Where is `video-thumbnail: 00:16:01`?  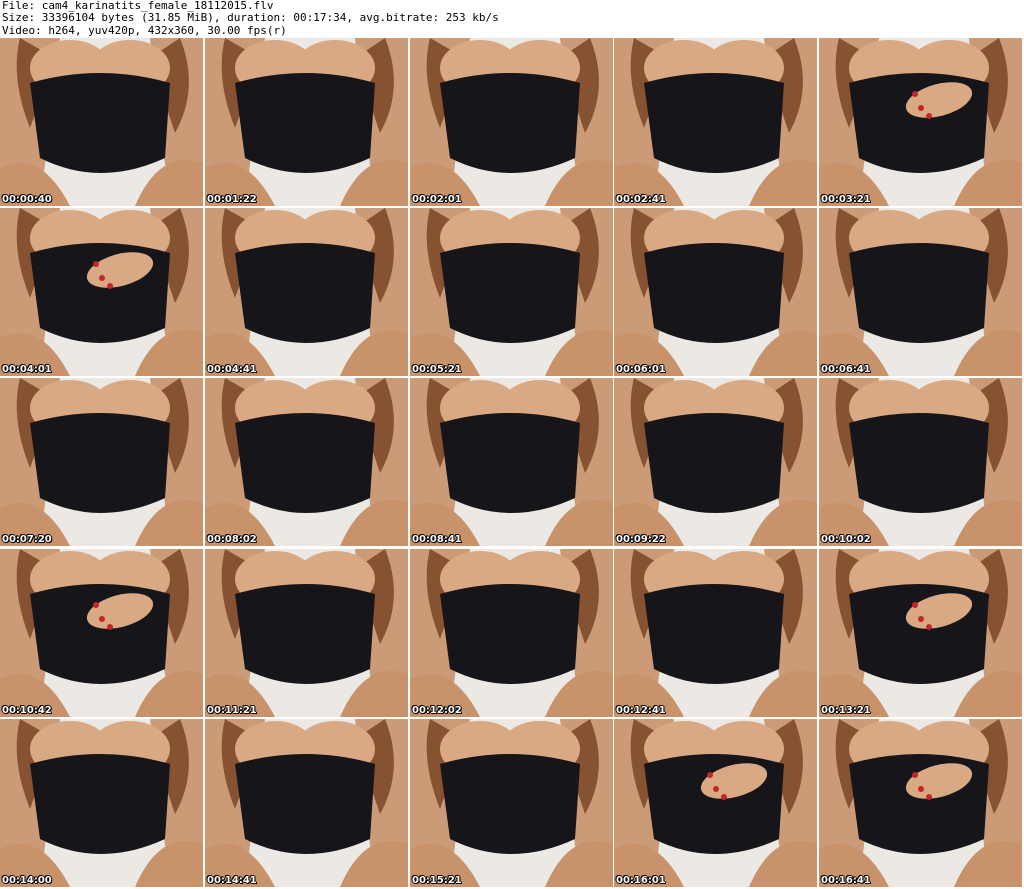
video-thumbnail: 00:16:01 is located at coordinates (715, 803).